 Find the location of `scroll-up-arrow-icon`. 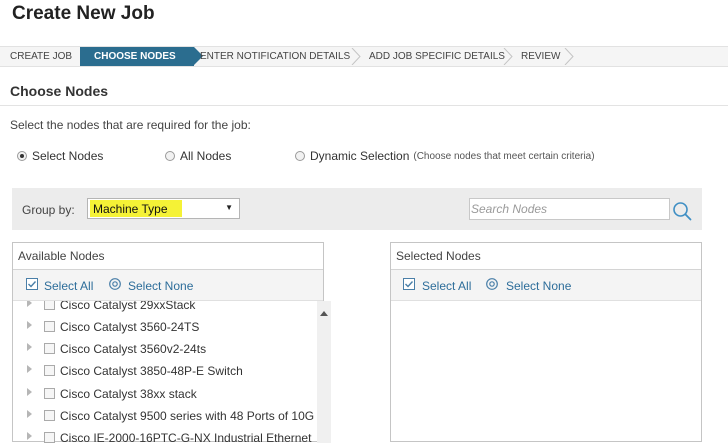

scroll-up-arrow-icon is located at coordinates (324, 313).